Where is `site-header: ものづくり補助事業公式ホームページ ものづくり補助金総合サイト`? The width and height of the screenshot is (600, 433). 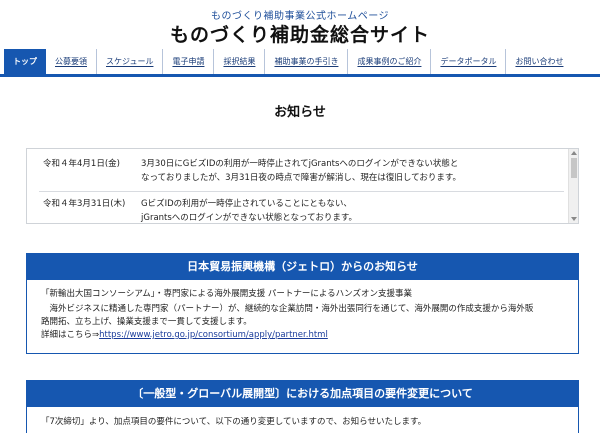
site-header: ものづくり補助事業公式ホームページ ものづくり補助金総合サイト is located at coordinates (300, 24).